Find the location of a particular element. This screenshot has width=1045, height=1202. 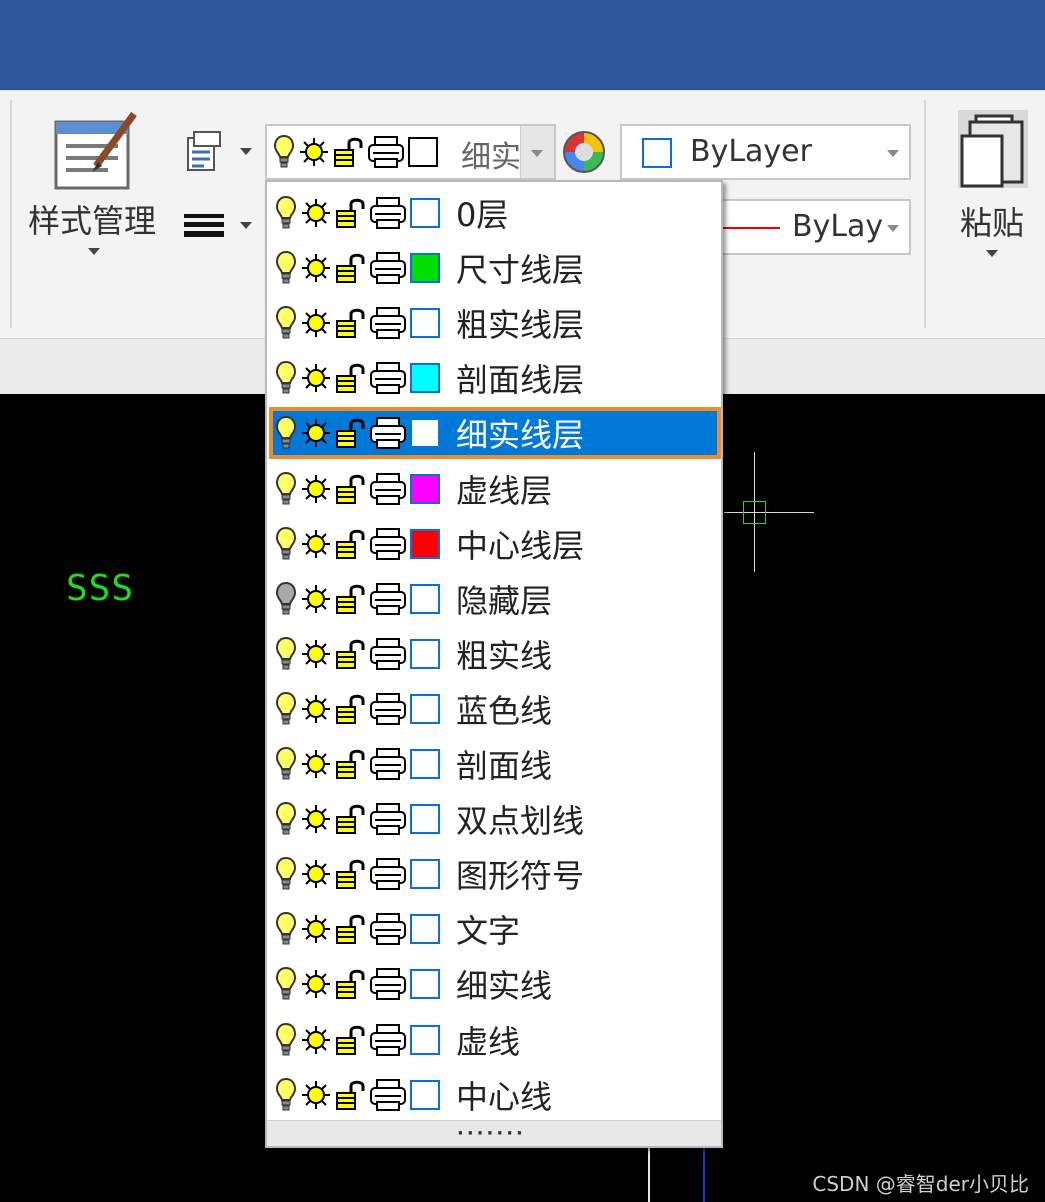

layer-select: 细实 is located at coordinates (410, 152).